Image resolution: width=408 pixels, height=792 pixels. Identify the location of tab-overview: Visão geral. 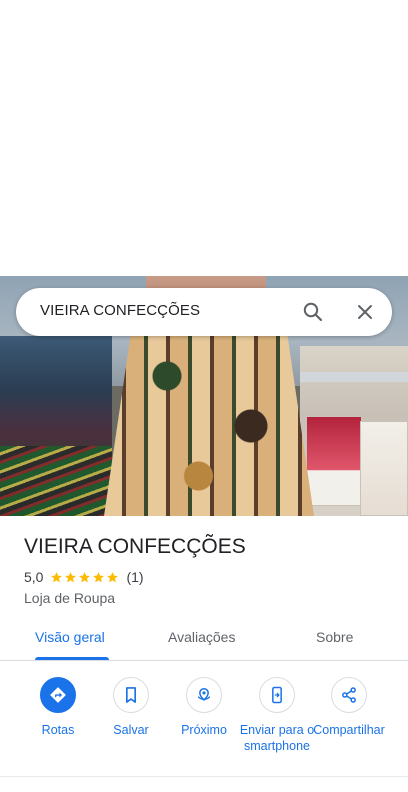
(70, 637).